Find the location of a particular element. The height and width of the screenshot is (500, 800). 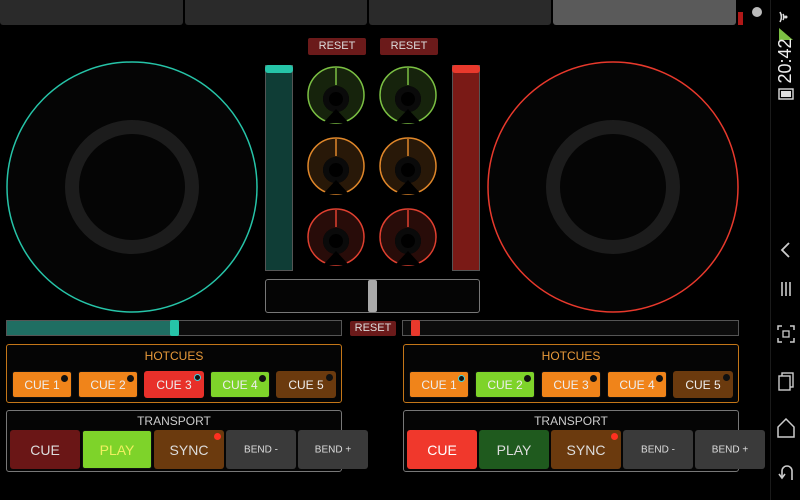

deck-a-transport-button-label: BEND - is located at coordinates (261, 449).